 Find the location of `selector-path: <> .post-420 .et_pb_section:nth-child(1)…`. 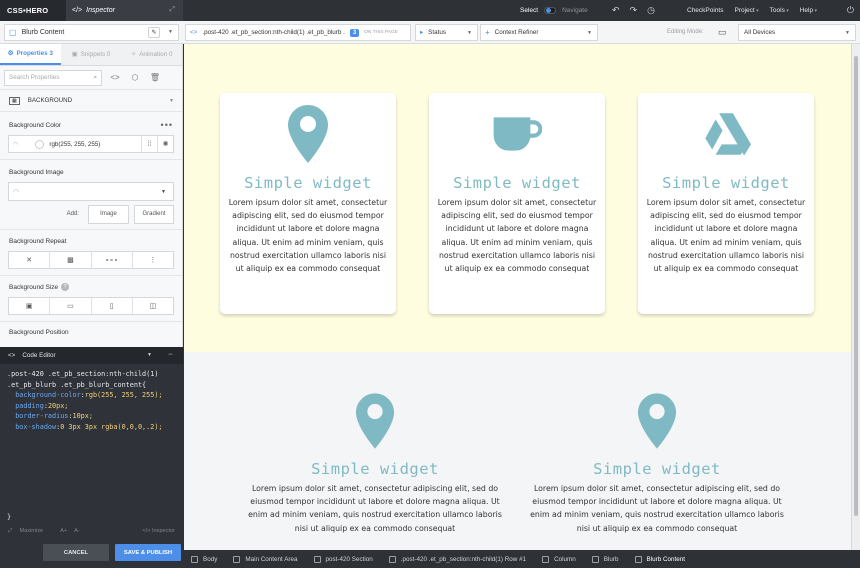

selector-path: <> .post-420 .et_pb_section:nth-child(1)… is located at coordinates (298, 32).